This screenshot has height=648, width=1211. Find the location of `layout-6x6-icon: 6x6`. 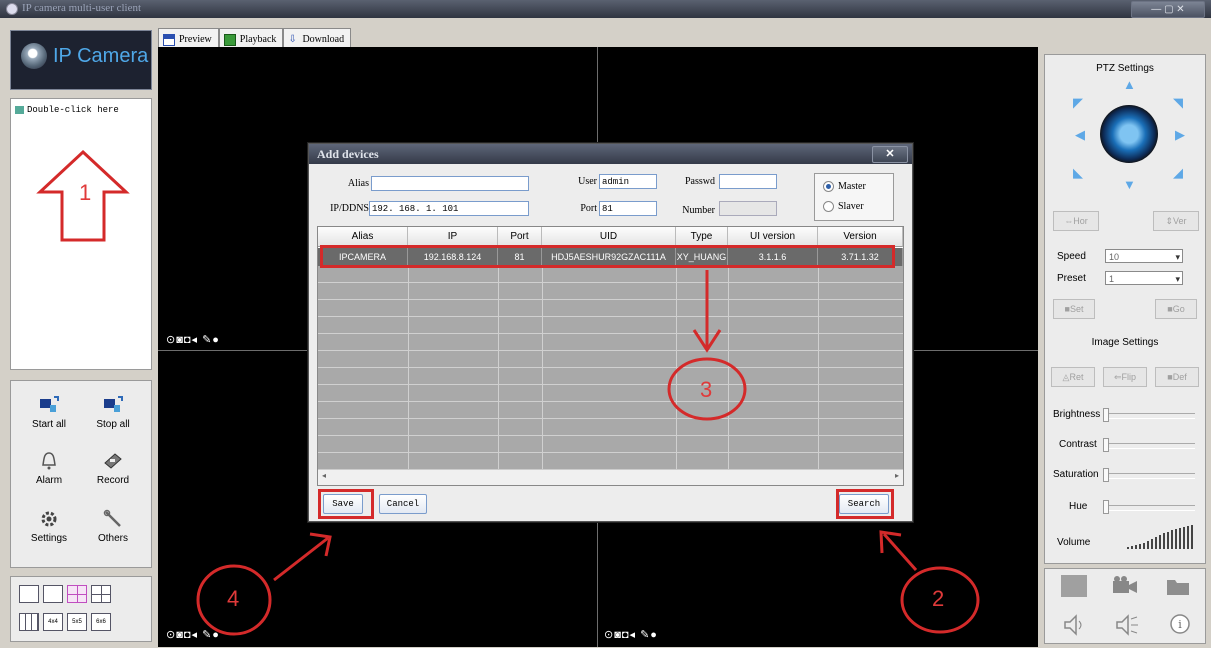

layout-6x6-icon: 6x6 is located at coordinates (101, 622).